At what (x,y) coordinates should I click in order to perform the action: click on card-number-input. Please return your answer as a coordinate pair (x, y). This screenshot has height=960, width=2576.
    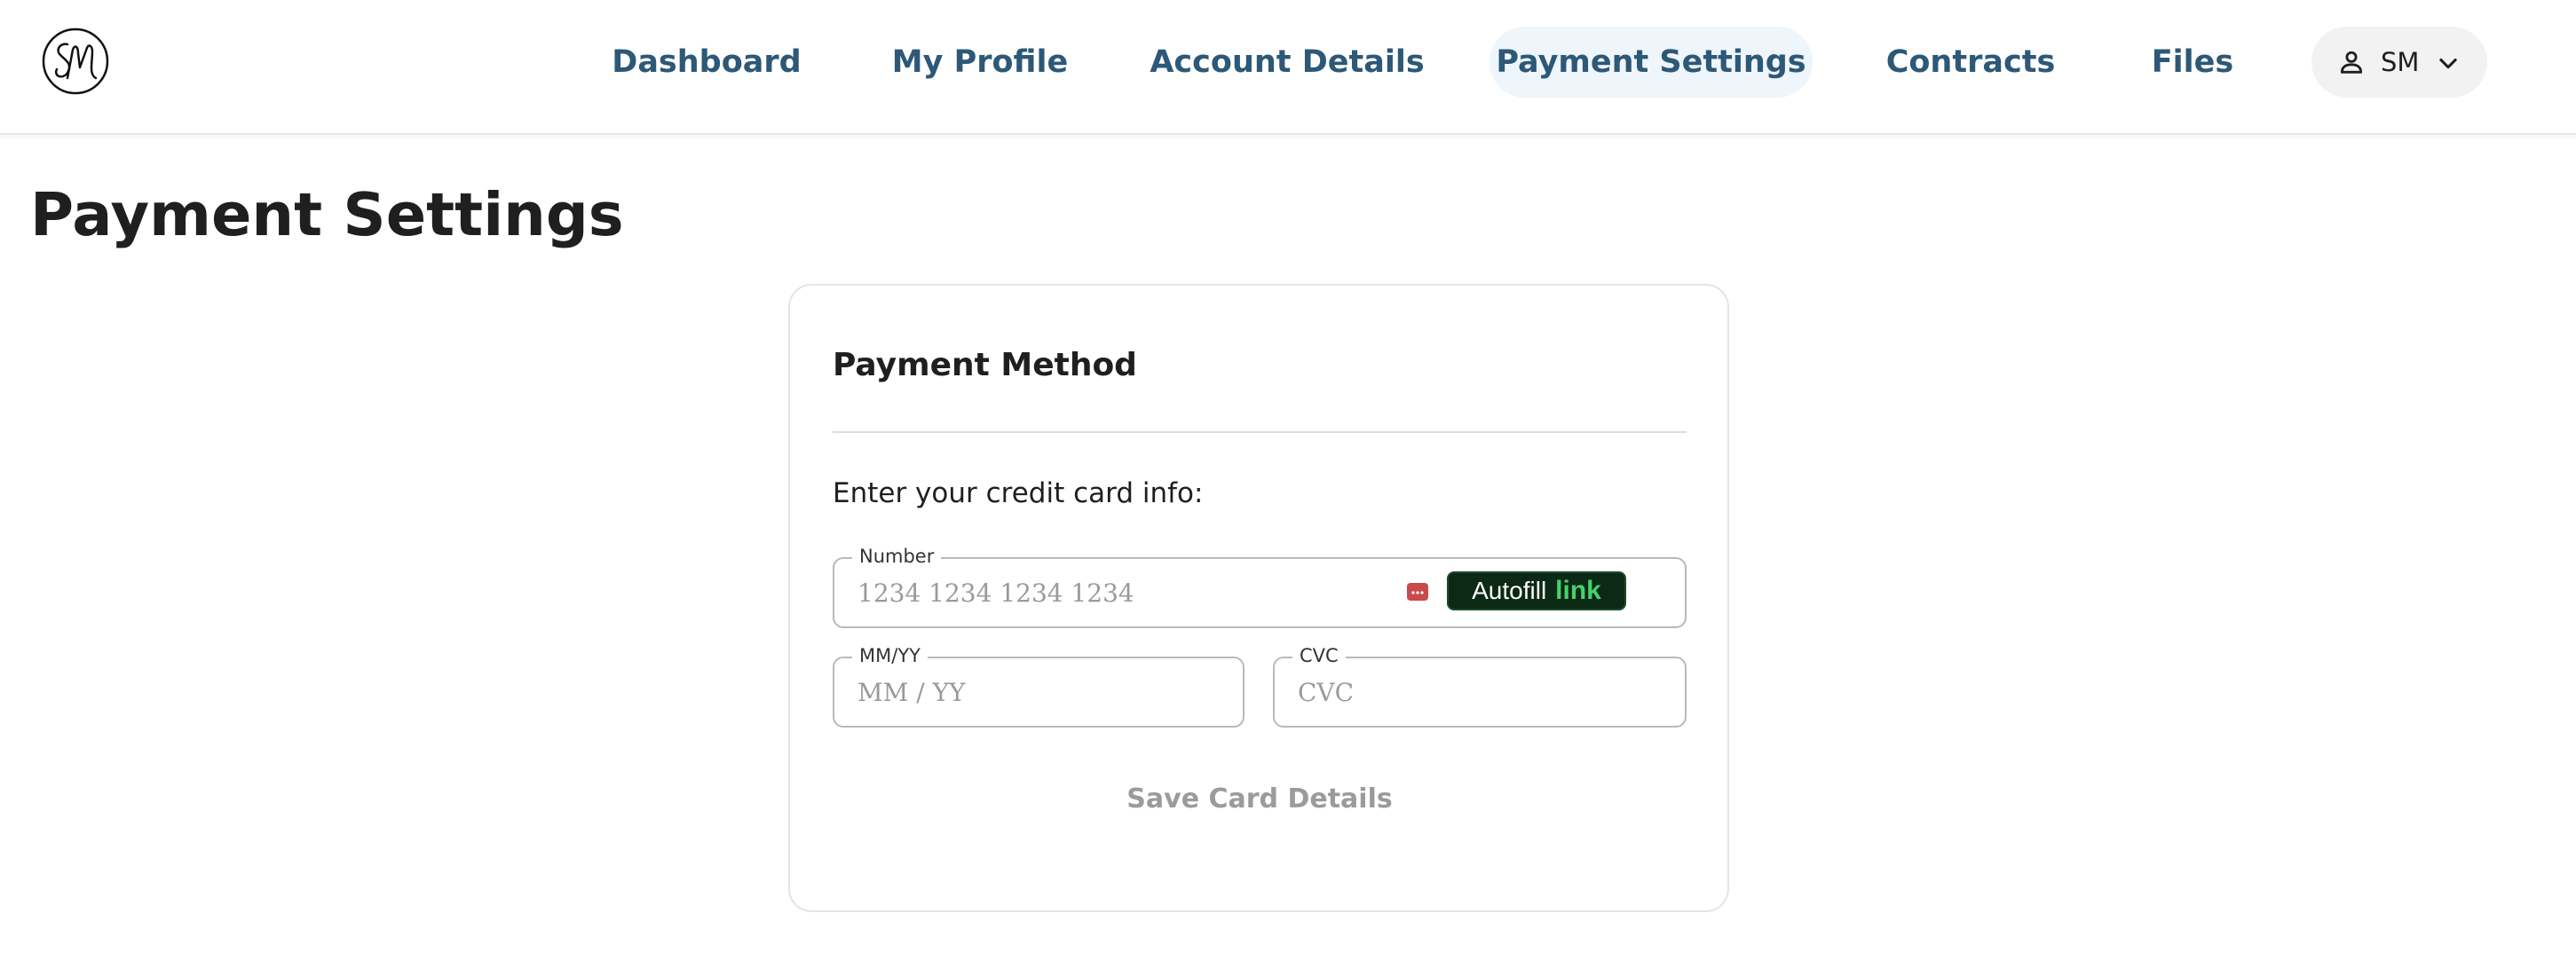
    Looking at the image, I should click on (1123, 593).